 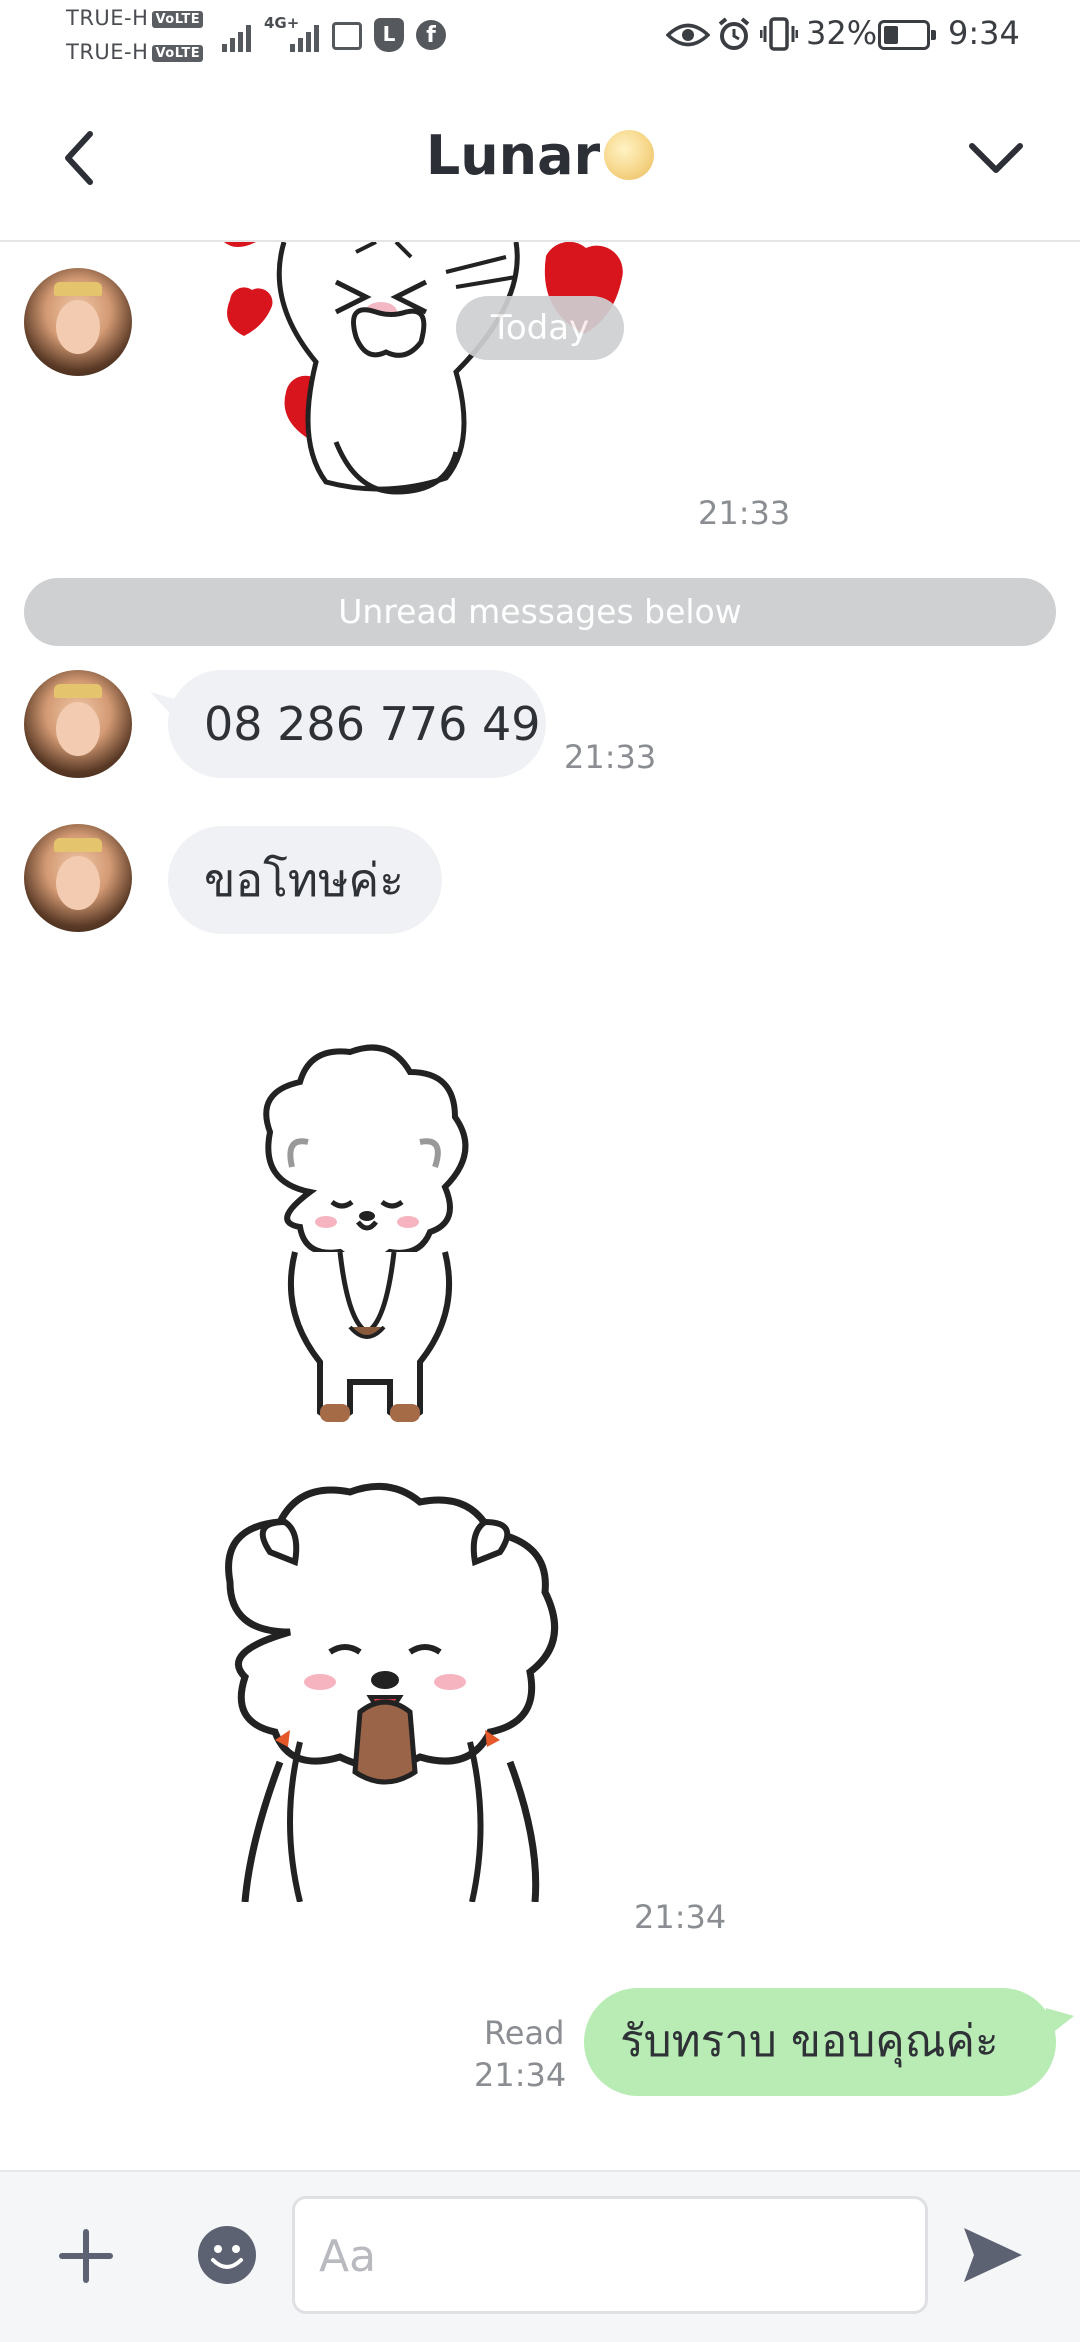 I want to click on plus-icon, so click(x=86, y=2256).